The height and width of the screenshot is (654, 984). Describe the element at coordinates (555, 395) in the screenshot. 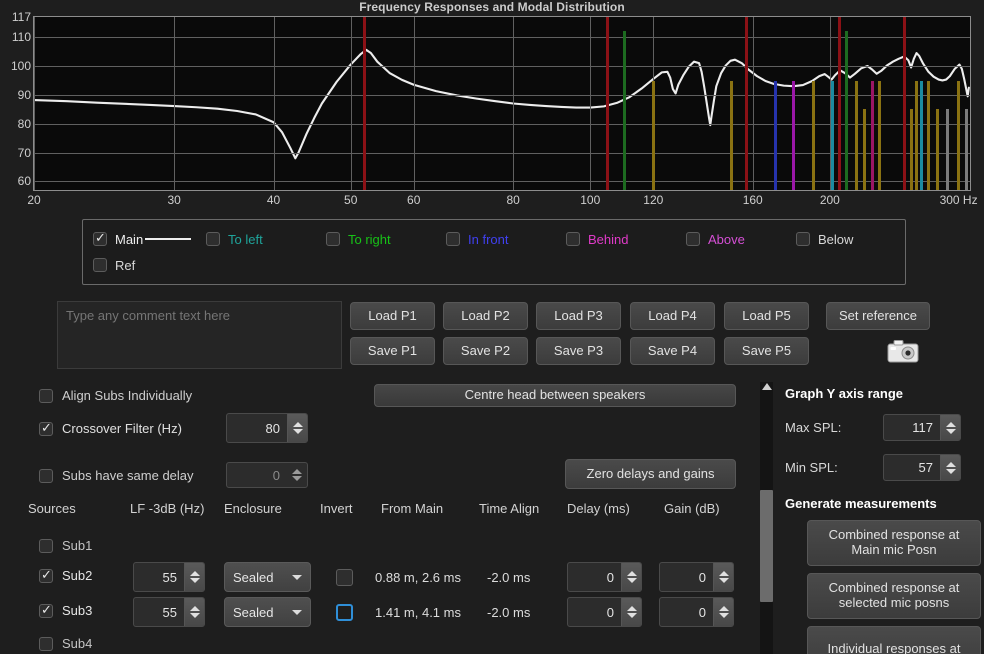

I see `centre-head-between-speakers-button: Centre head between speakers` at that location.